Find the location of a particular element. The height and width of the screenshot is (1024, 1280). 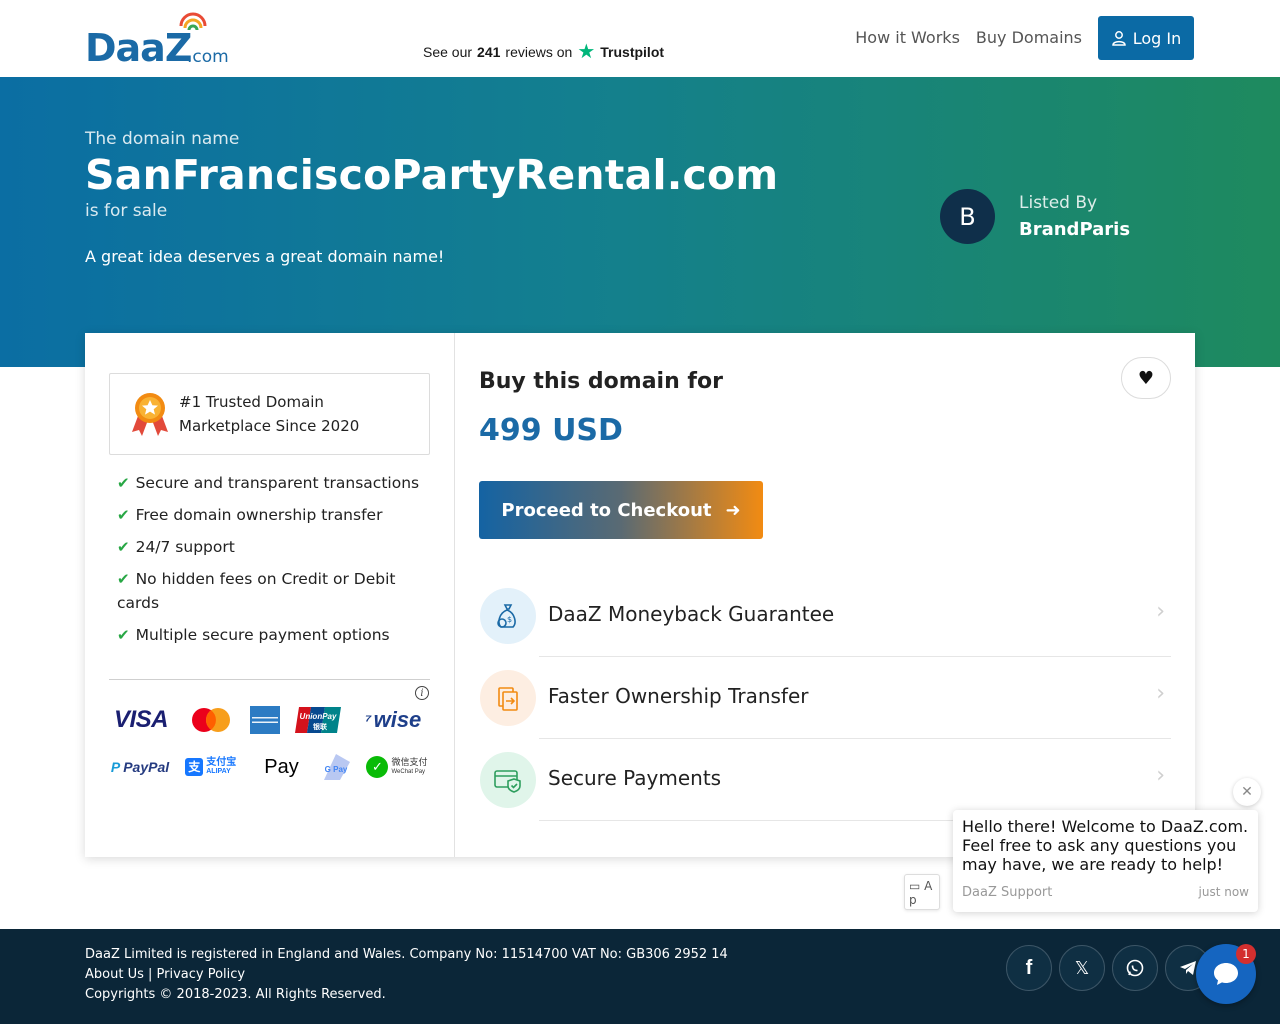

proceed-to-checkout-button: Proceed to Checkout ➜ is located at coordinates (621, 510).